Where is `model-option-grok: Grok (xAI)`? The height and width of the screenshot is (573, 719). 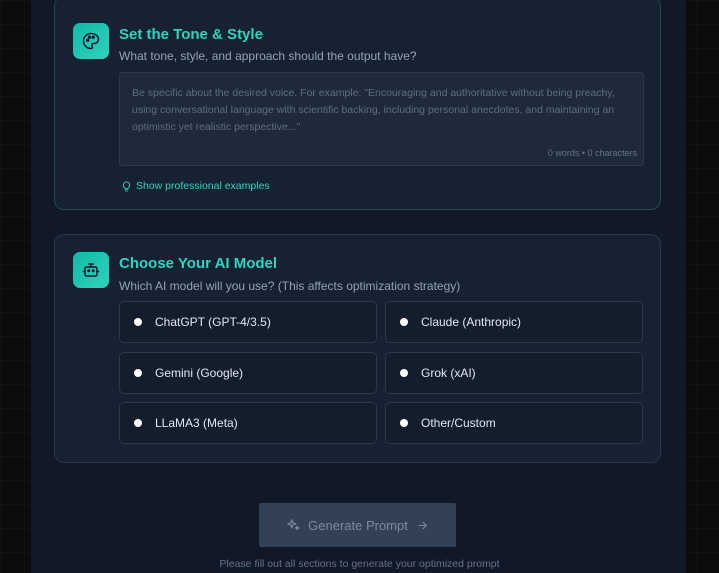 model-option-grok: Grok (xAI) is located at coordinates (514, 373).